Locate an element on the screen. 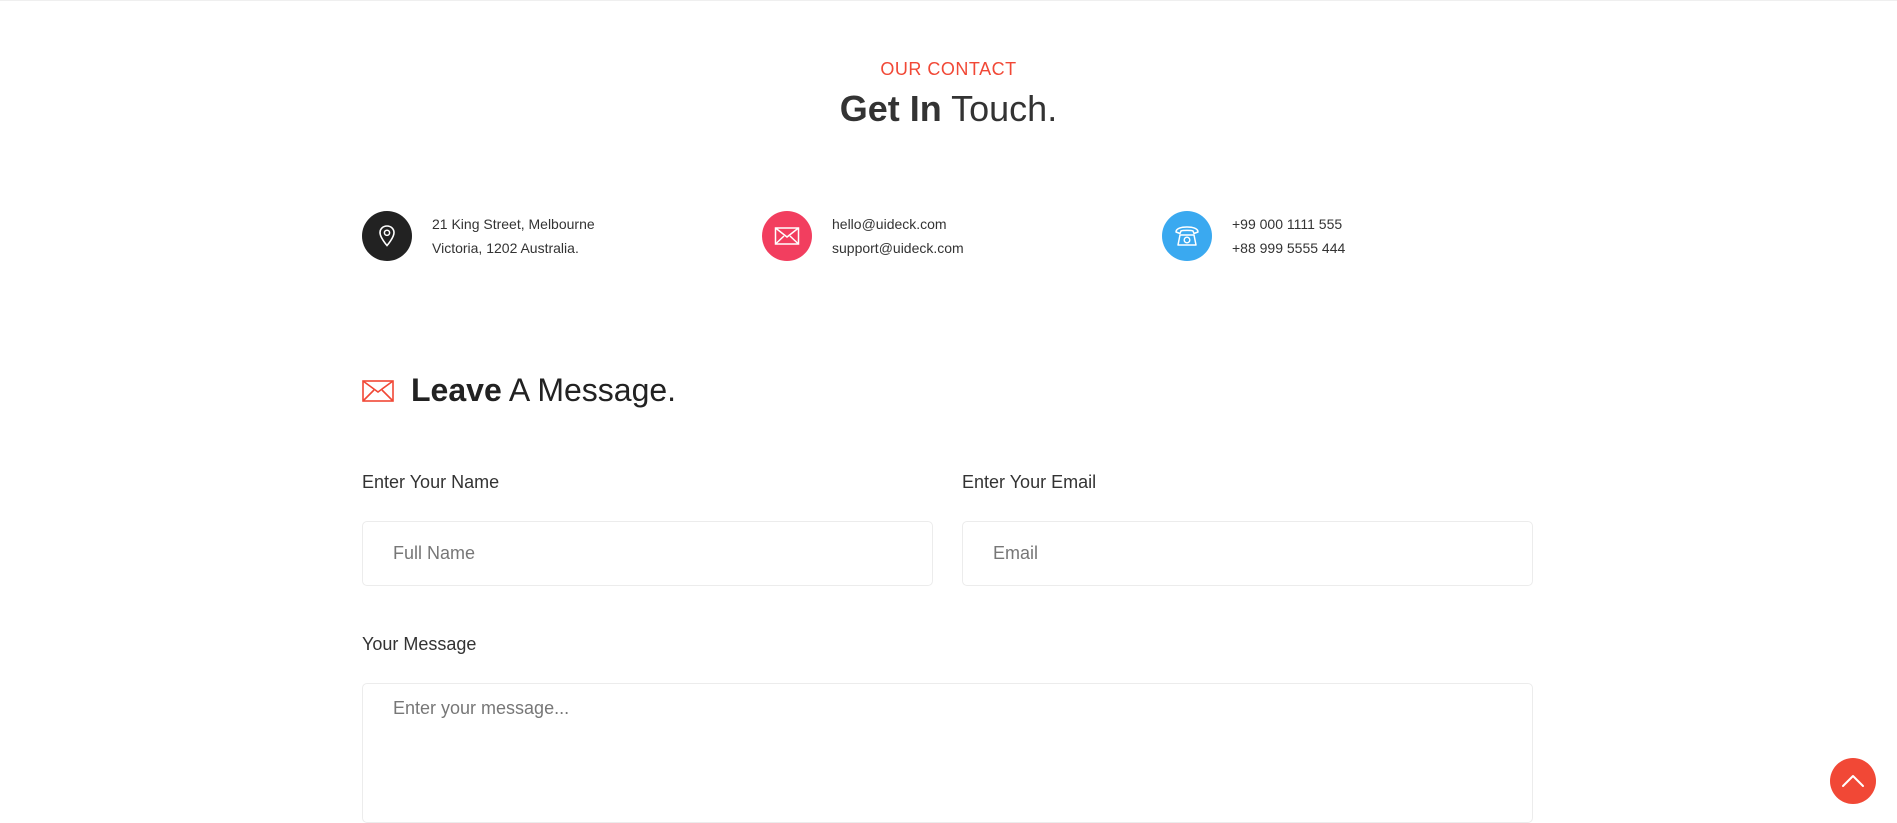  section-title-rest: Touch. is located at coordinates (1004, 108).